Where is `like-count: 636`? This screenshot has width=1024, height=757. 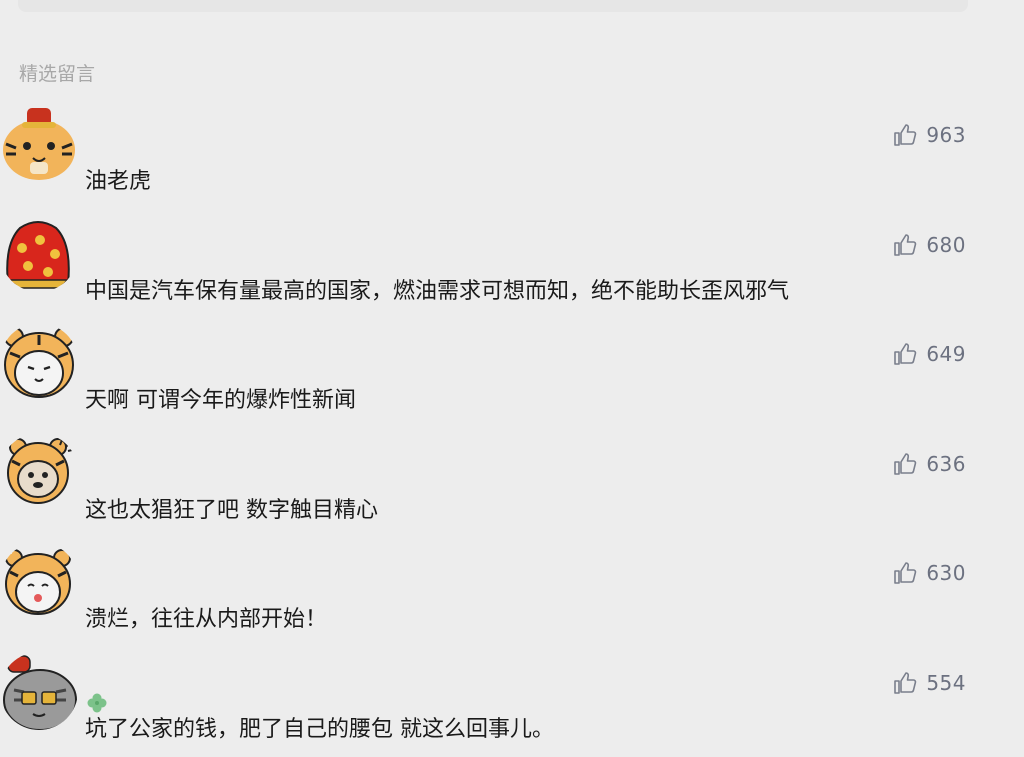 like-count: 636 is located at coordinates (946, 464).